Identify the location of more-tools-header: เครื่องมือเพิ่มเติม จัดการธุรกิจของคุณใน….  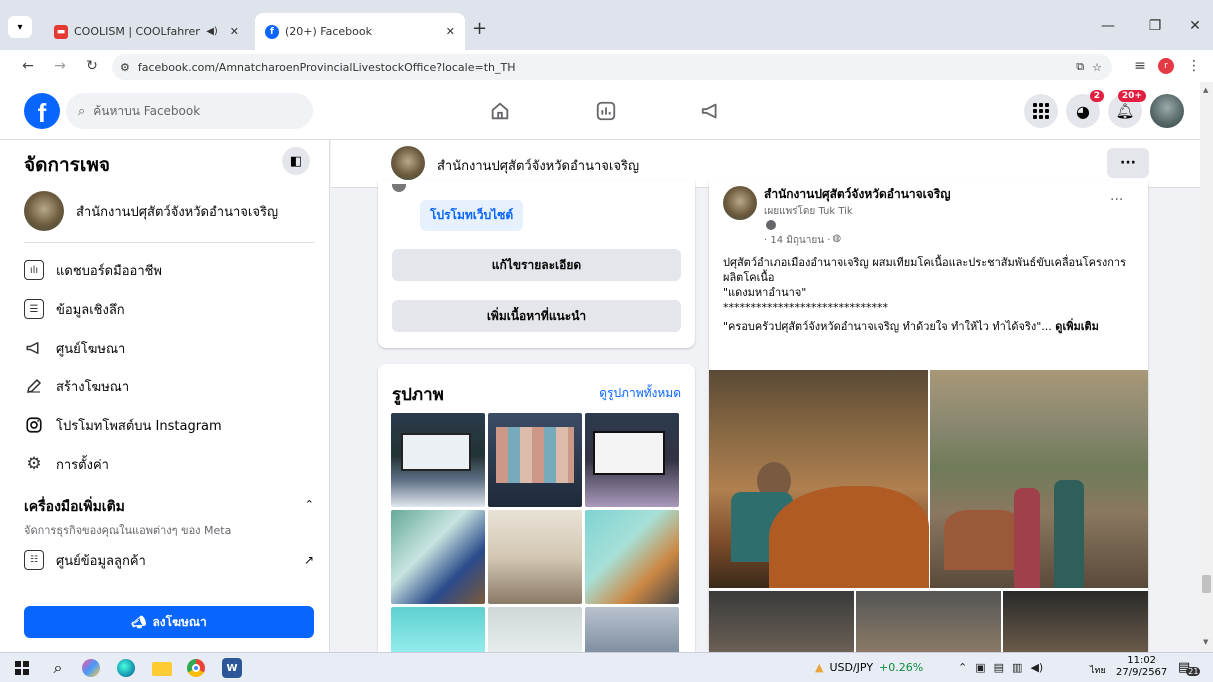
(169, 517).